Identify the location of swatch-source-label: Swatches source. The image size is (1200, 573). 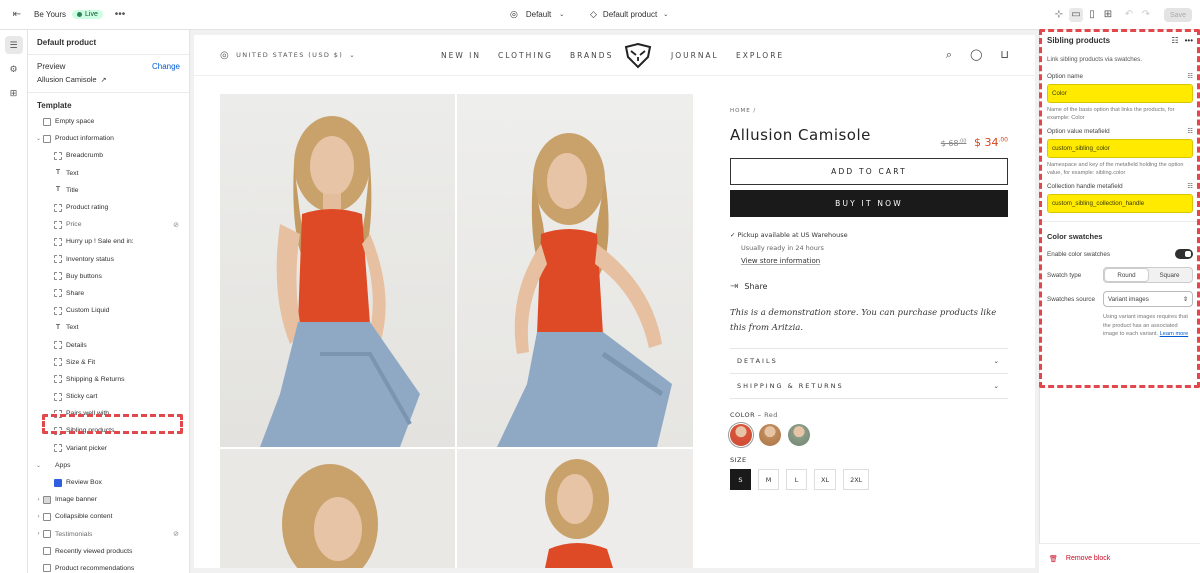
(1071, 299).